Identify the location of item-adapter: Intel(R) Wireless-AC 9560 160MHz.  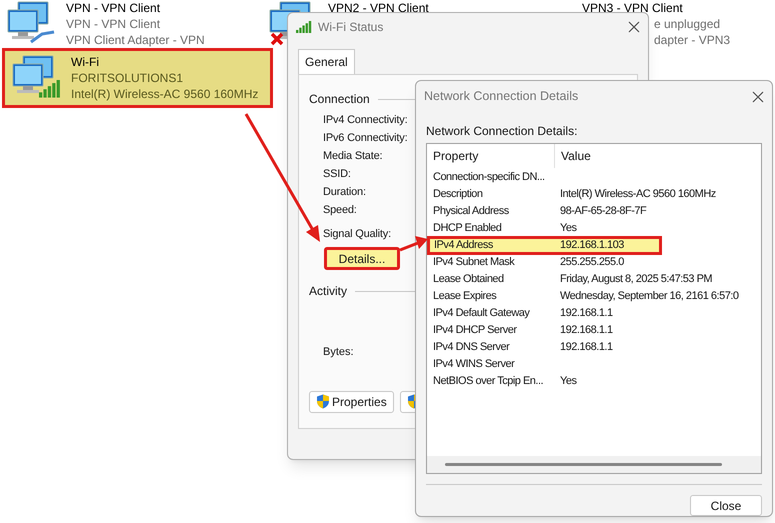
(164, 94).